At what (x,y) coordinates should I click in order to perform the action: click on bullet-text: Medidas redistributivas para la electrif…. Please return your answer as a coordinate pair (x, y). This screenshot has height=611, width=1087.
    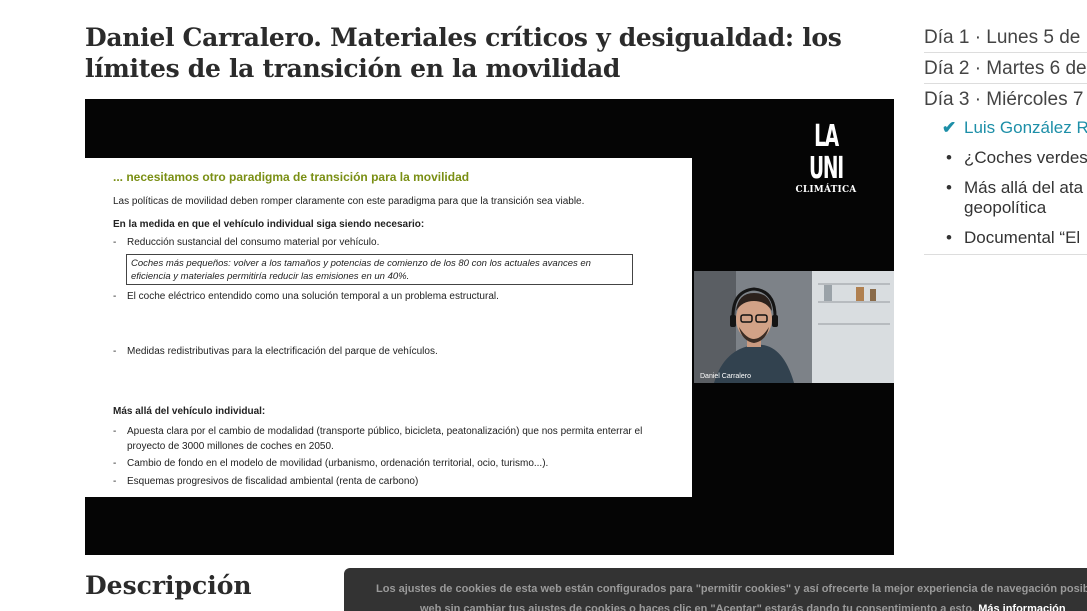
    Looking at the image, I should click on (282, 351).